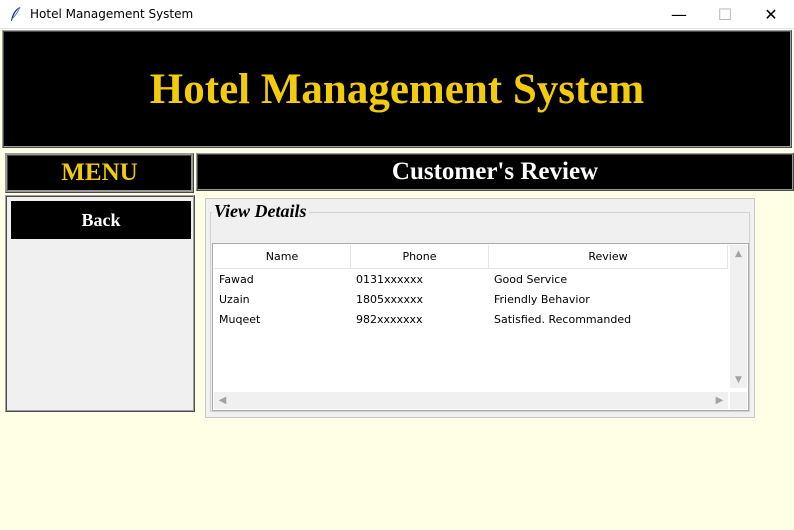  What do you see at coordinates (738, 379) in the screenshot?
I see `scroll-down-icon: ▼` at bounding box center [738, 379].